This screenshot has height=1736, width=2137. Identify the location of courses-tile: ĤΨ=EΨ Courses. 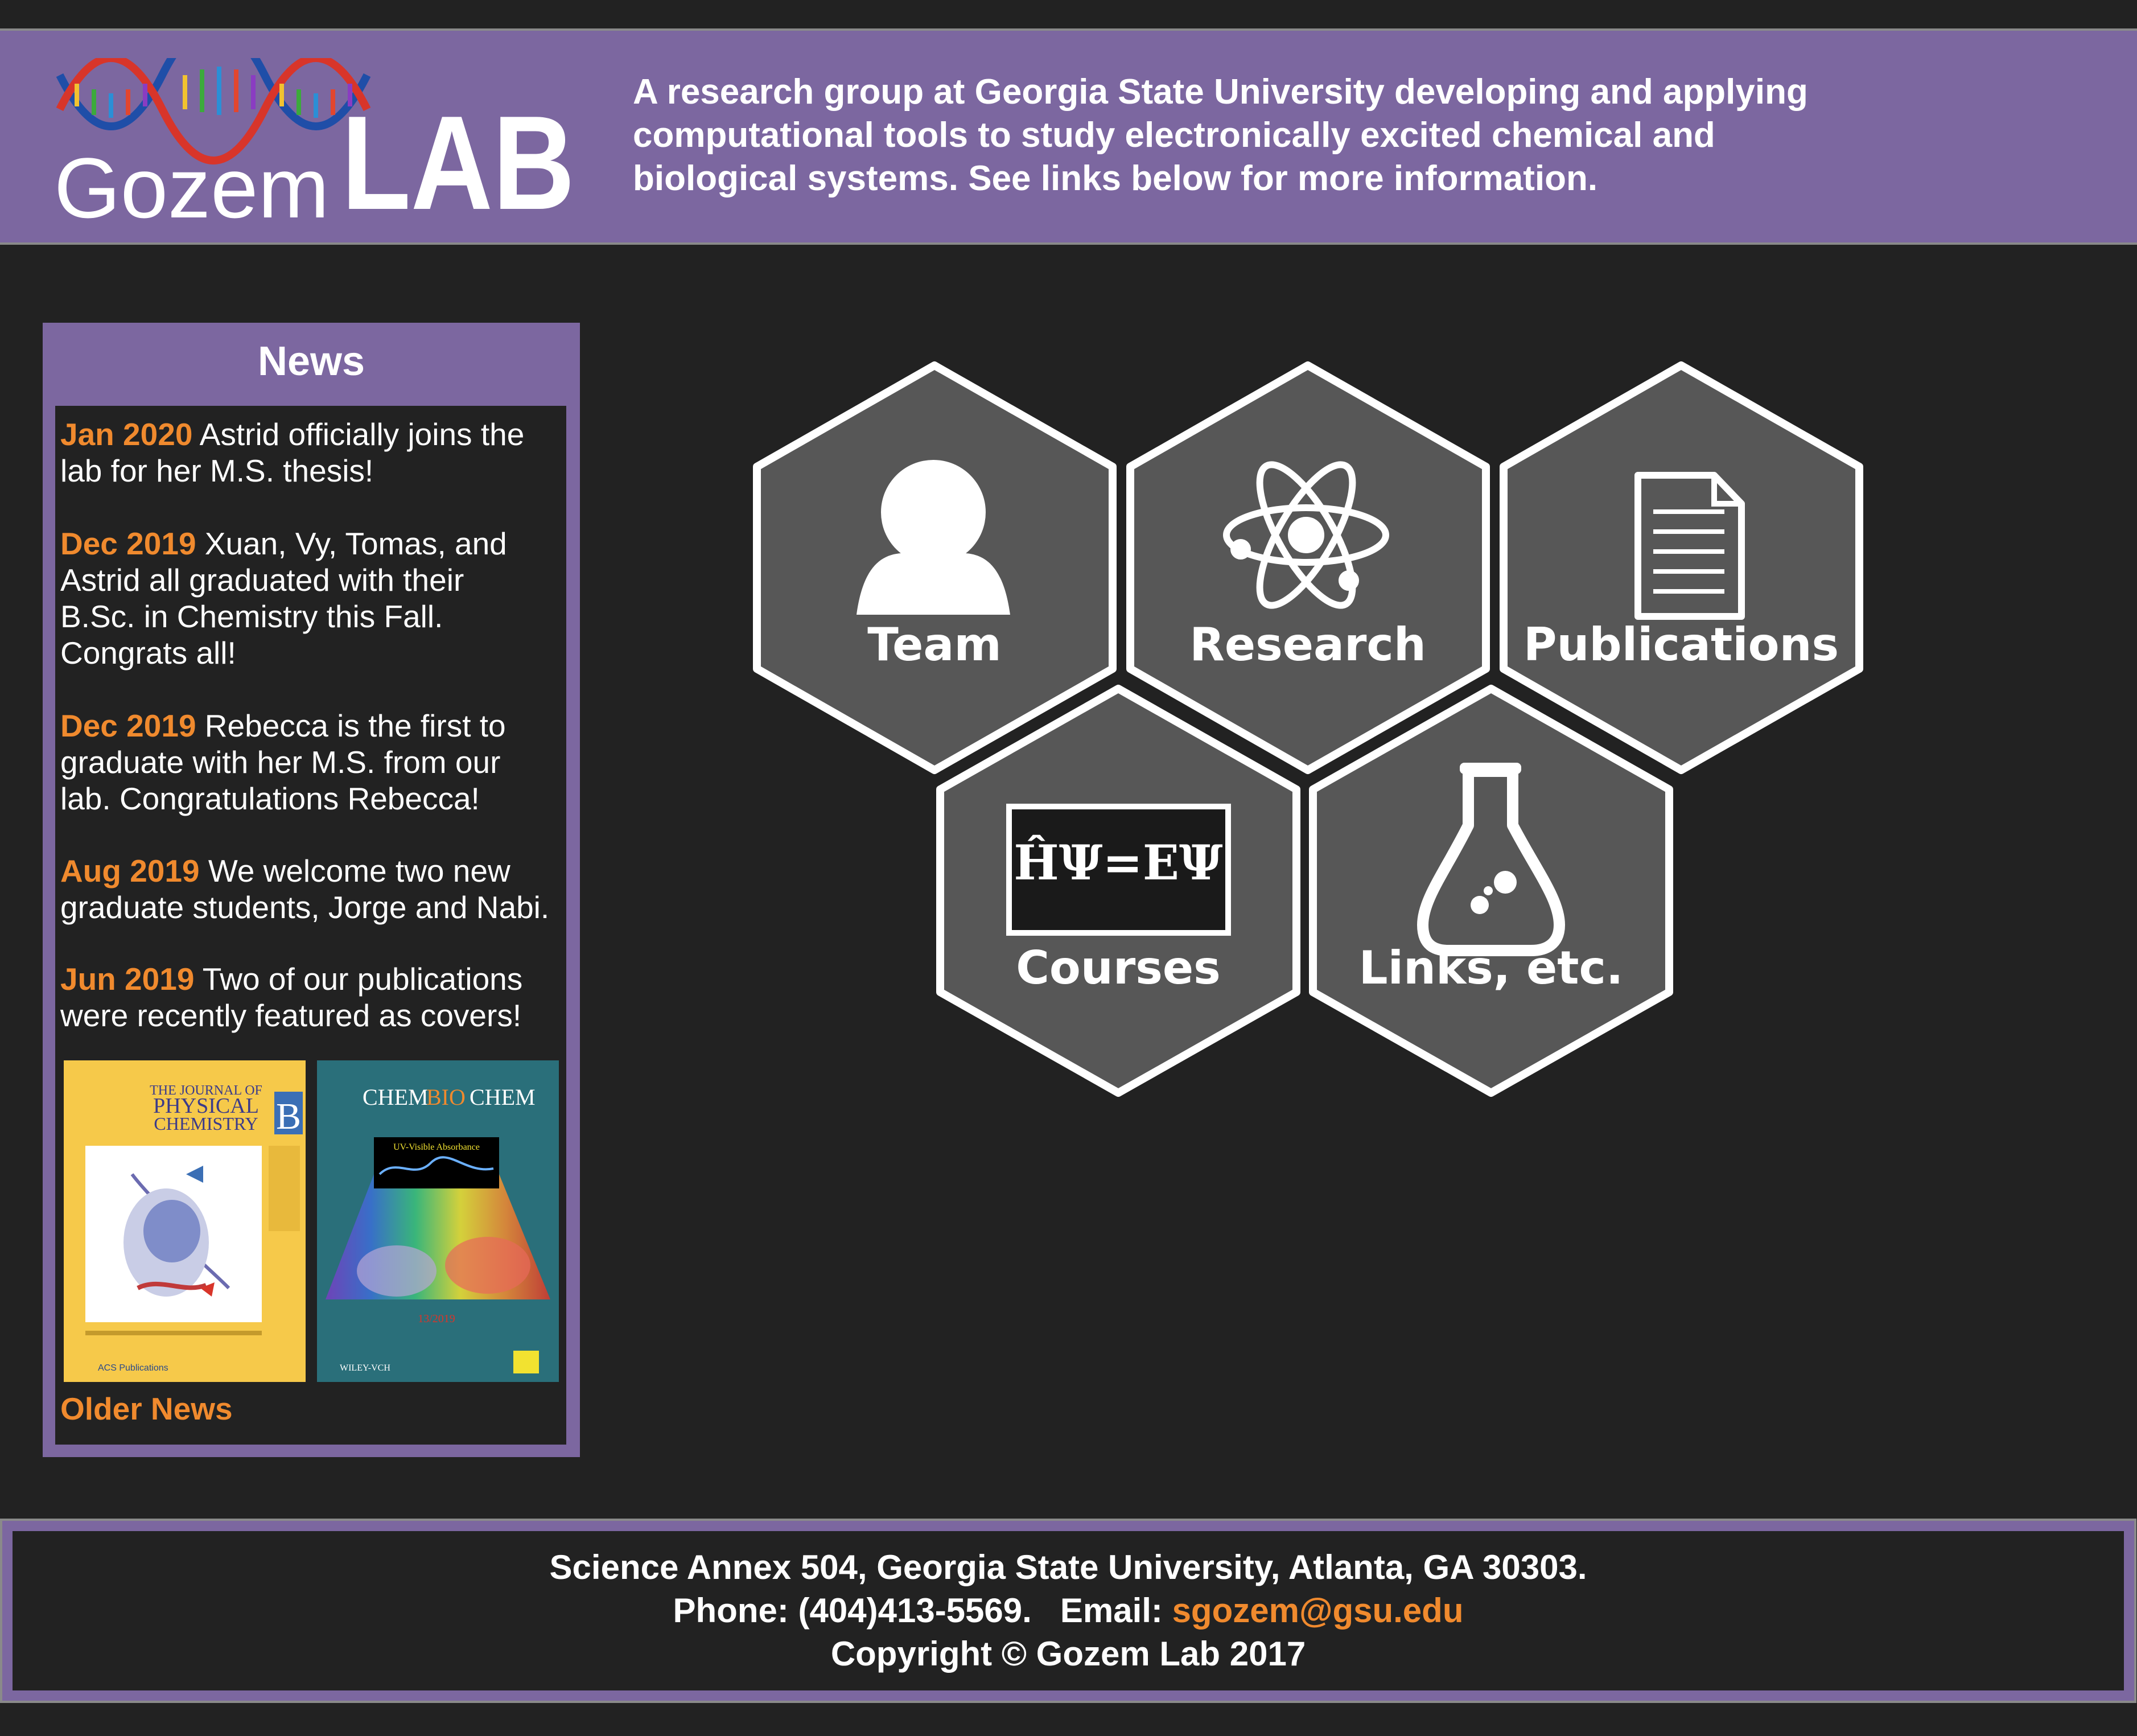
(1118, 891).